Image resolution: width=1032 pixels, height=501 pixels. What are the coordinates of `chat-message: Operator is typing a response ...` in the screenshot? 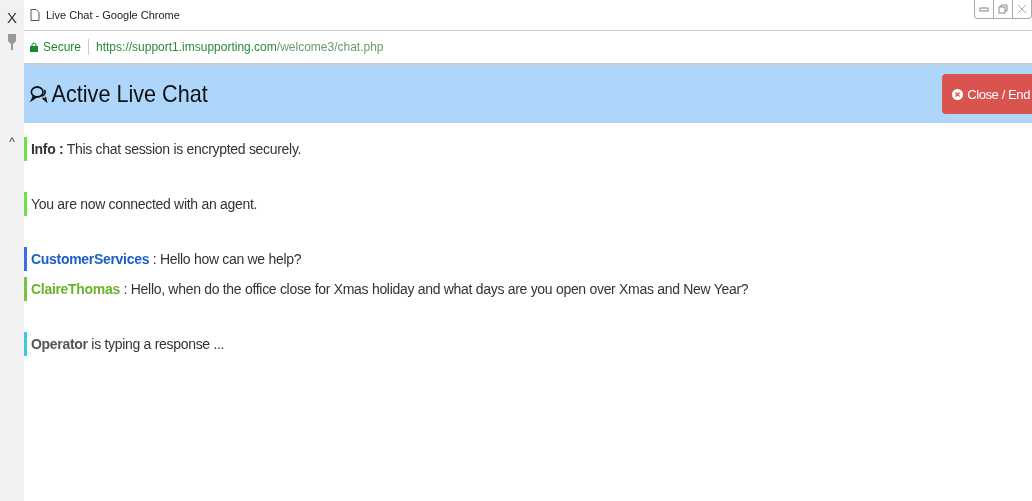 It's located at (128, 344).